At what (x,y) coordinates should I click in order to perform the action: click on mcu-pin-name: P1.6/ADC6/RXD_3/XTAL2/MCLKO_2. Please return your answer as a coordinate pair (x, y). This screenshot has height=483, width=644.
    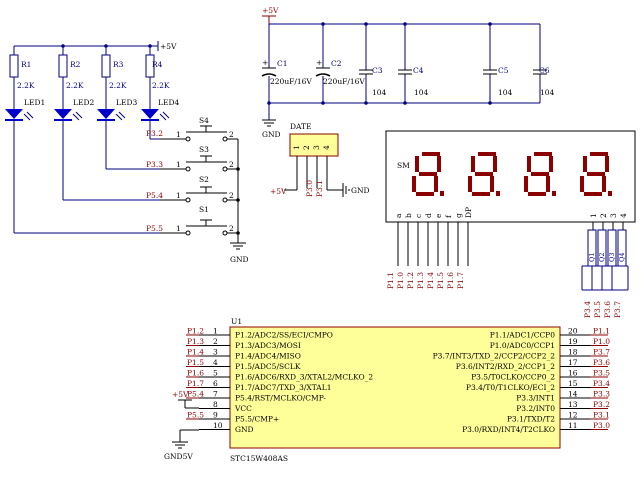
    Looking at the image, I should click on (304, 377).